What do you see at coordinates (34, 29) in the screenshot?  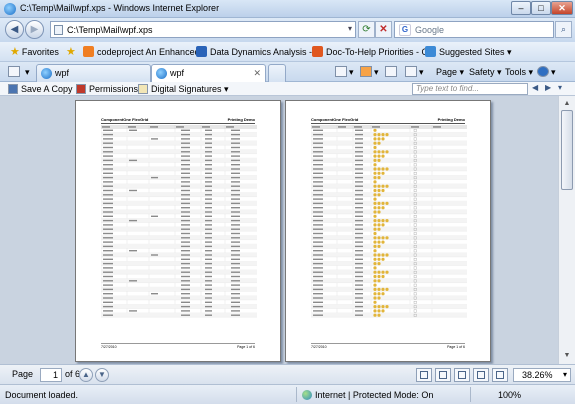 I see `forward-button: ▶` at bounding box center [34, 29].